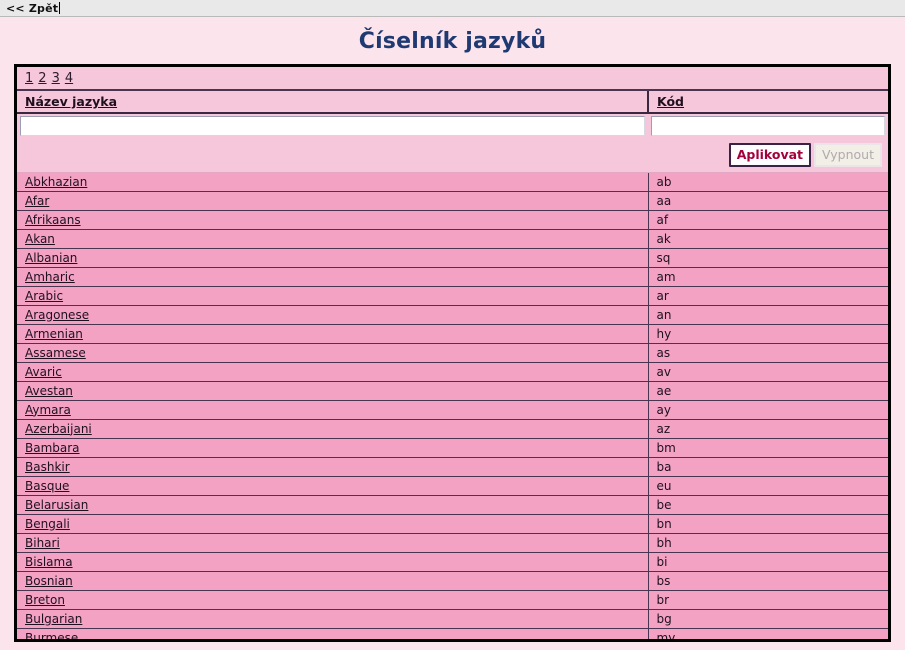 The height and width of the screenshot is (650, 905). What do you see at coordinates (53, 220) in the screenshot?
I see `language-link: Afrikaans` at bounding box center [53, 220].